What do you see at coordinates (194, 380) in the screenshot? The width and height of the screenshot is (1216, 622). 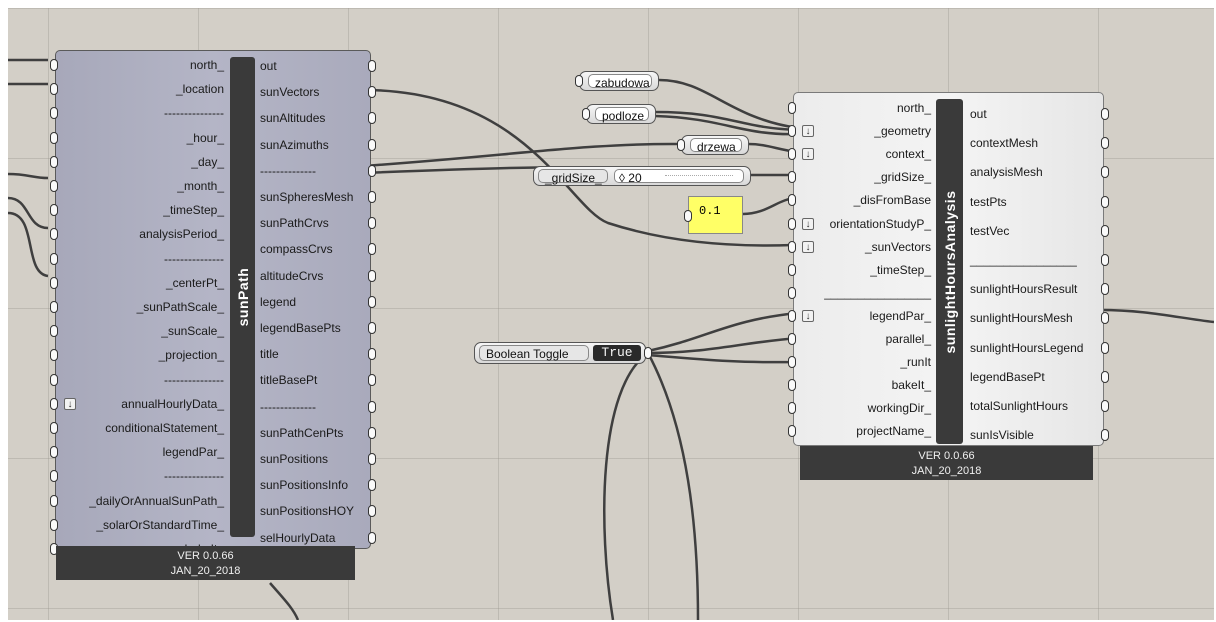 I see `sunpath-input-13: ---------------` at bounding box center [194, 380].